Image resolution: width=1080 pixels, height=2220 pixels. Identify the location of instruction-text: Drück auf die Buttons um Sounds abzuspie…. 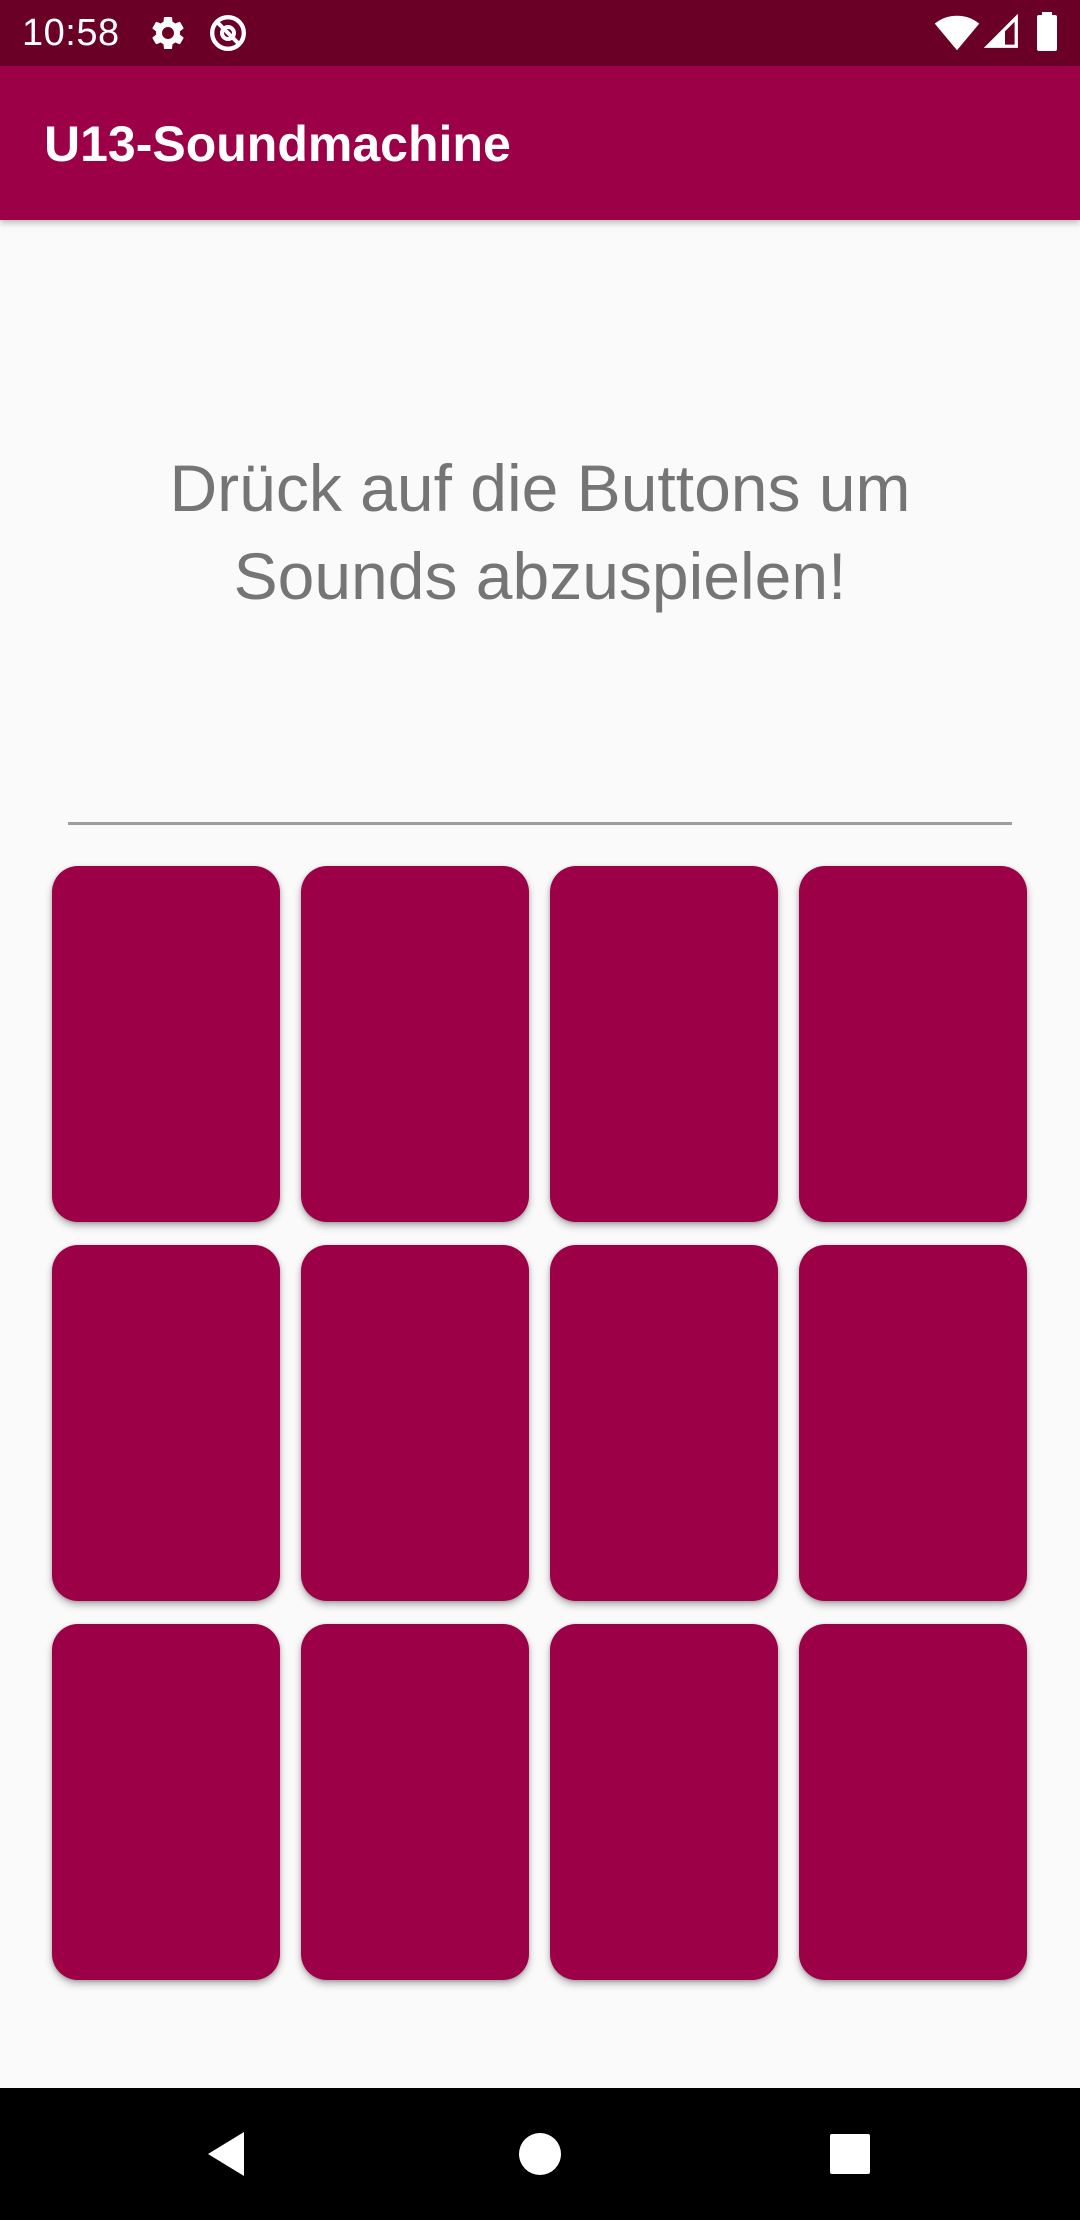
(540, 532).